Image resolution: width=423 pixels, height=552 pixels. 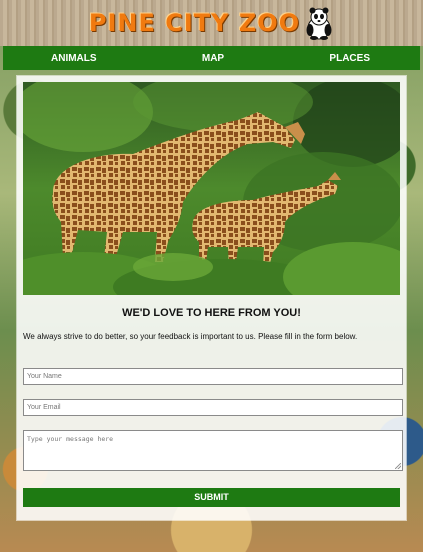 I want to click on page-title: WE'D LOVE TO HERE FROM YOU!, so click(x=211, y=313).